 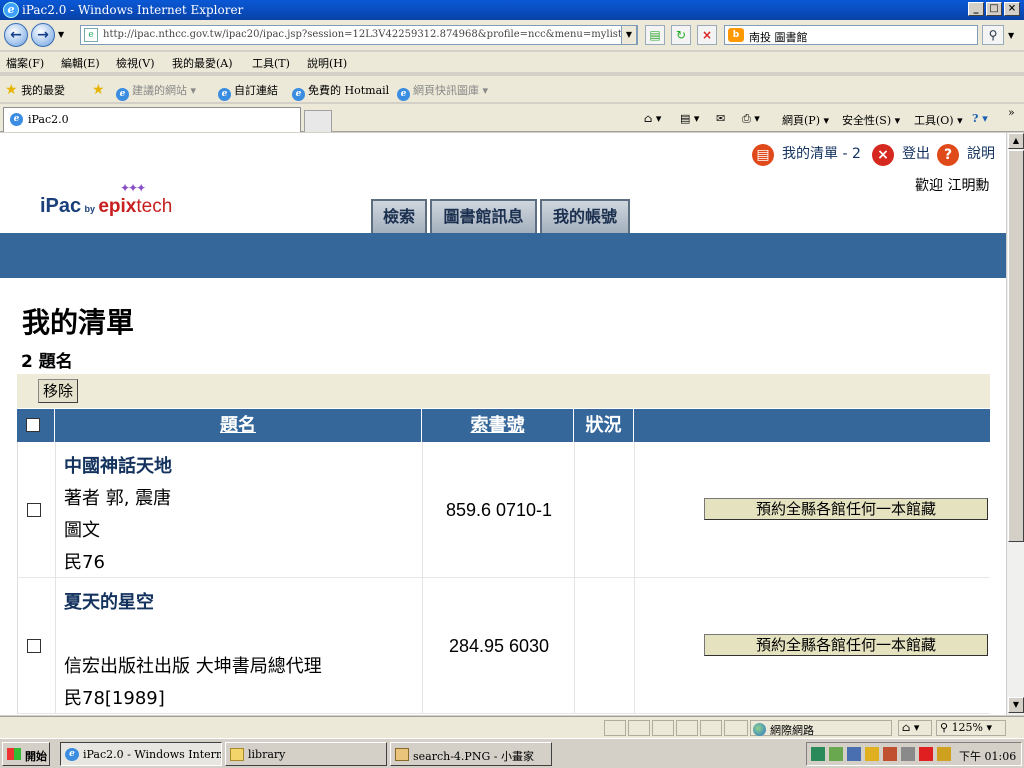 What do you see at coordinates (512, 62) in the screenshot?
I see `menu-bar: 檔案(F) 編輯(E) 檢視(V) 我的最愛(A) 工具(T) 說明(H)` at bounding box center [512, 62].